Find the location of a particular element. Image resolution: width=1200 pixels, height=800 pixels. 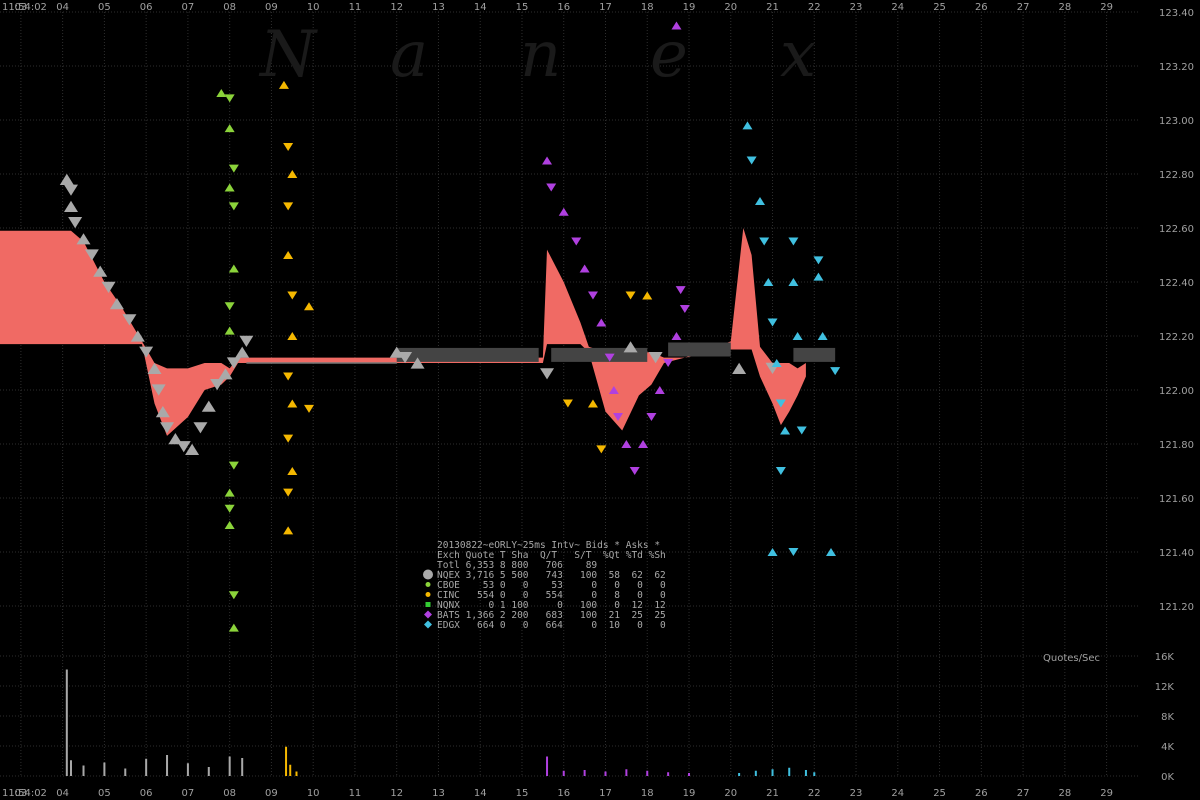

q-tick-label: 12K is located at coordinates (1165, 687).